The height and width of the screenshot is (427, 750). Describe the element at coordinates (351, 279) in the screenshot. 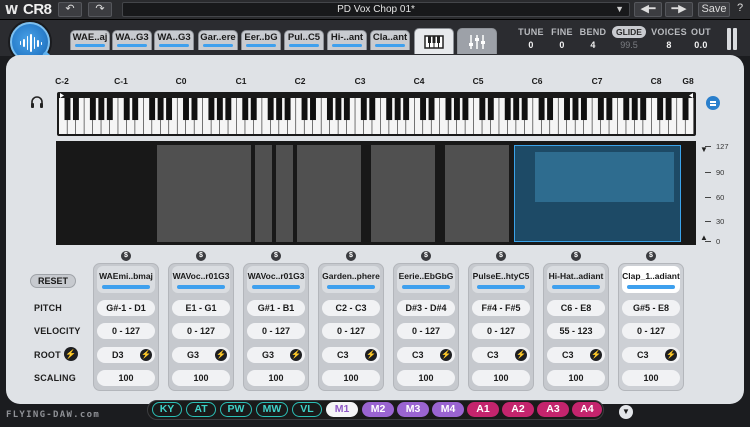

I see `sample-name: Garden..phere` at that location.